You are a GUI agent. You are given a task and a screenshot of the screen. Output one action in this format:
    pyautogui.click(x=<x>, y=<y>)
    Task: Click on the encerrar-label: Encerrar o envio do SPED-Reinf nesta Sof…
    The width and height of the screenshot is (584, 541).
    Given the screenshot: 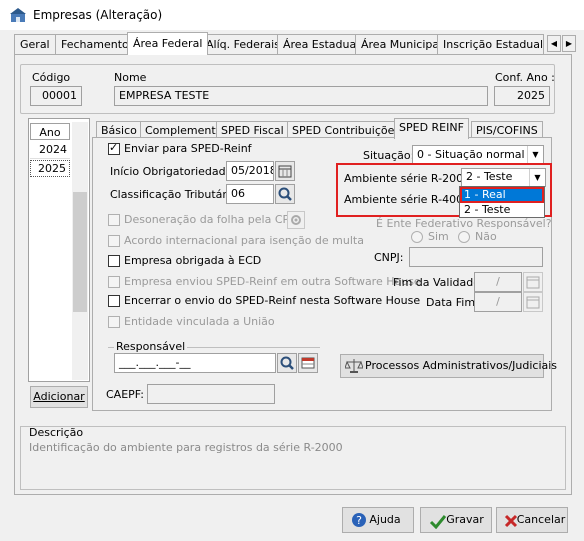 What is the action you would take?
    pyautogui.click(x=272, y=300)
    